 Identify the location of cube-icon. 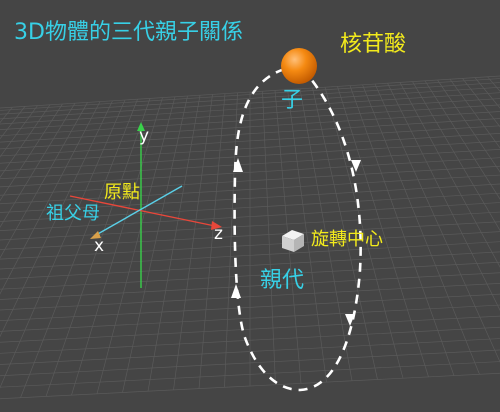
(293, 241).